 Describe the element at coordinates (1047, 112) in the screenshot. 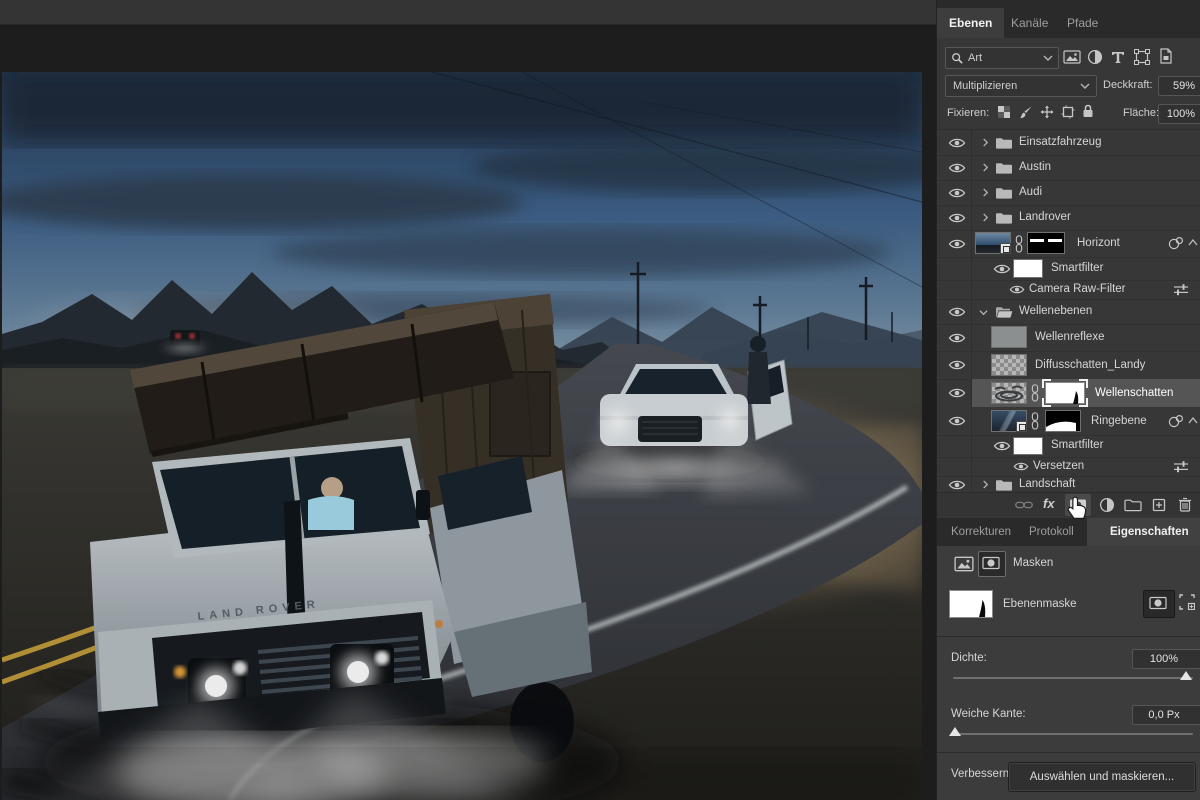

I see `lock-position-icon` at that location.